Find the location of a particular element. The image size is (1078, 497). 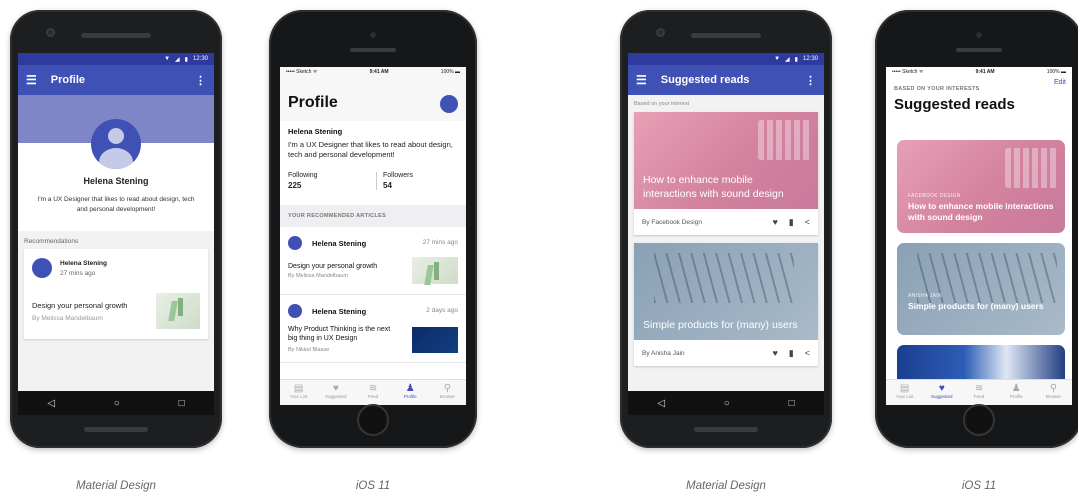

list-icon: ▤ is located at coordinates (298, 388).